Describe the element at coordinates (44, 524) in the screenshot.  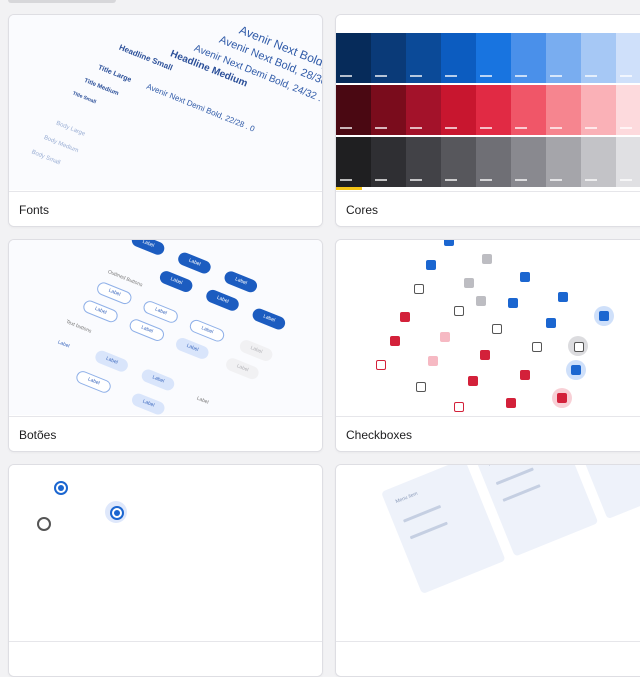
I see `radio-unselected-sample` at that location.